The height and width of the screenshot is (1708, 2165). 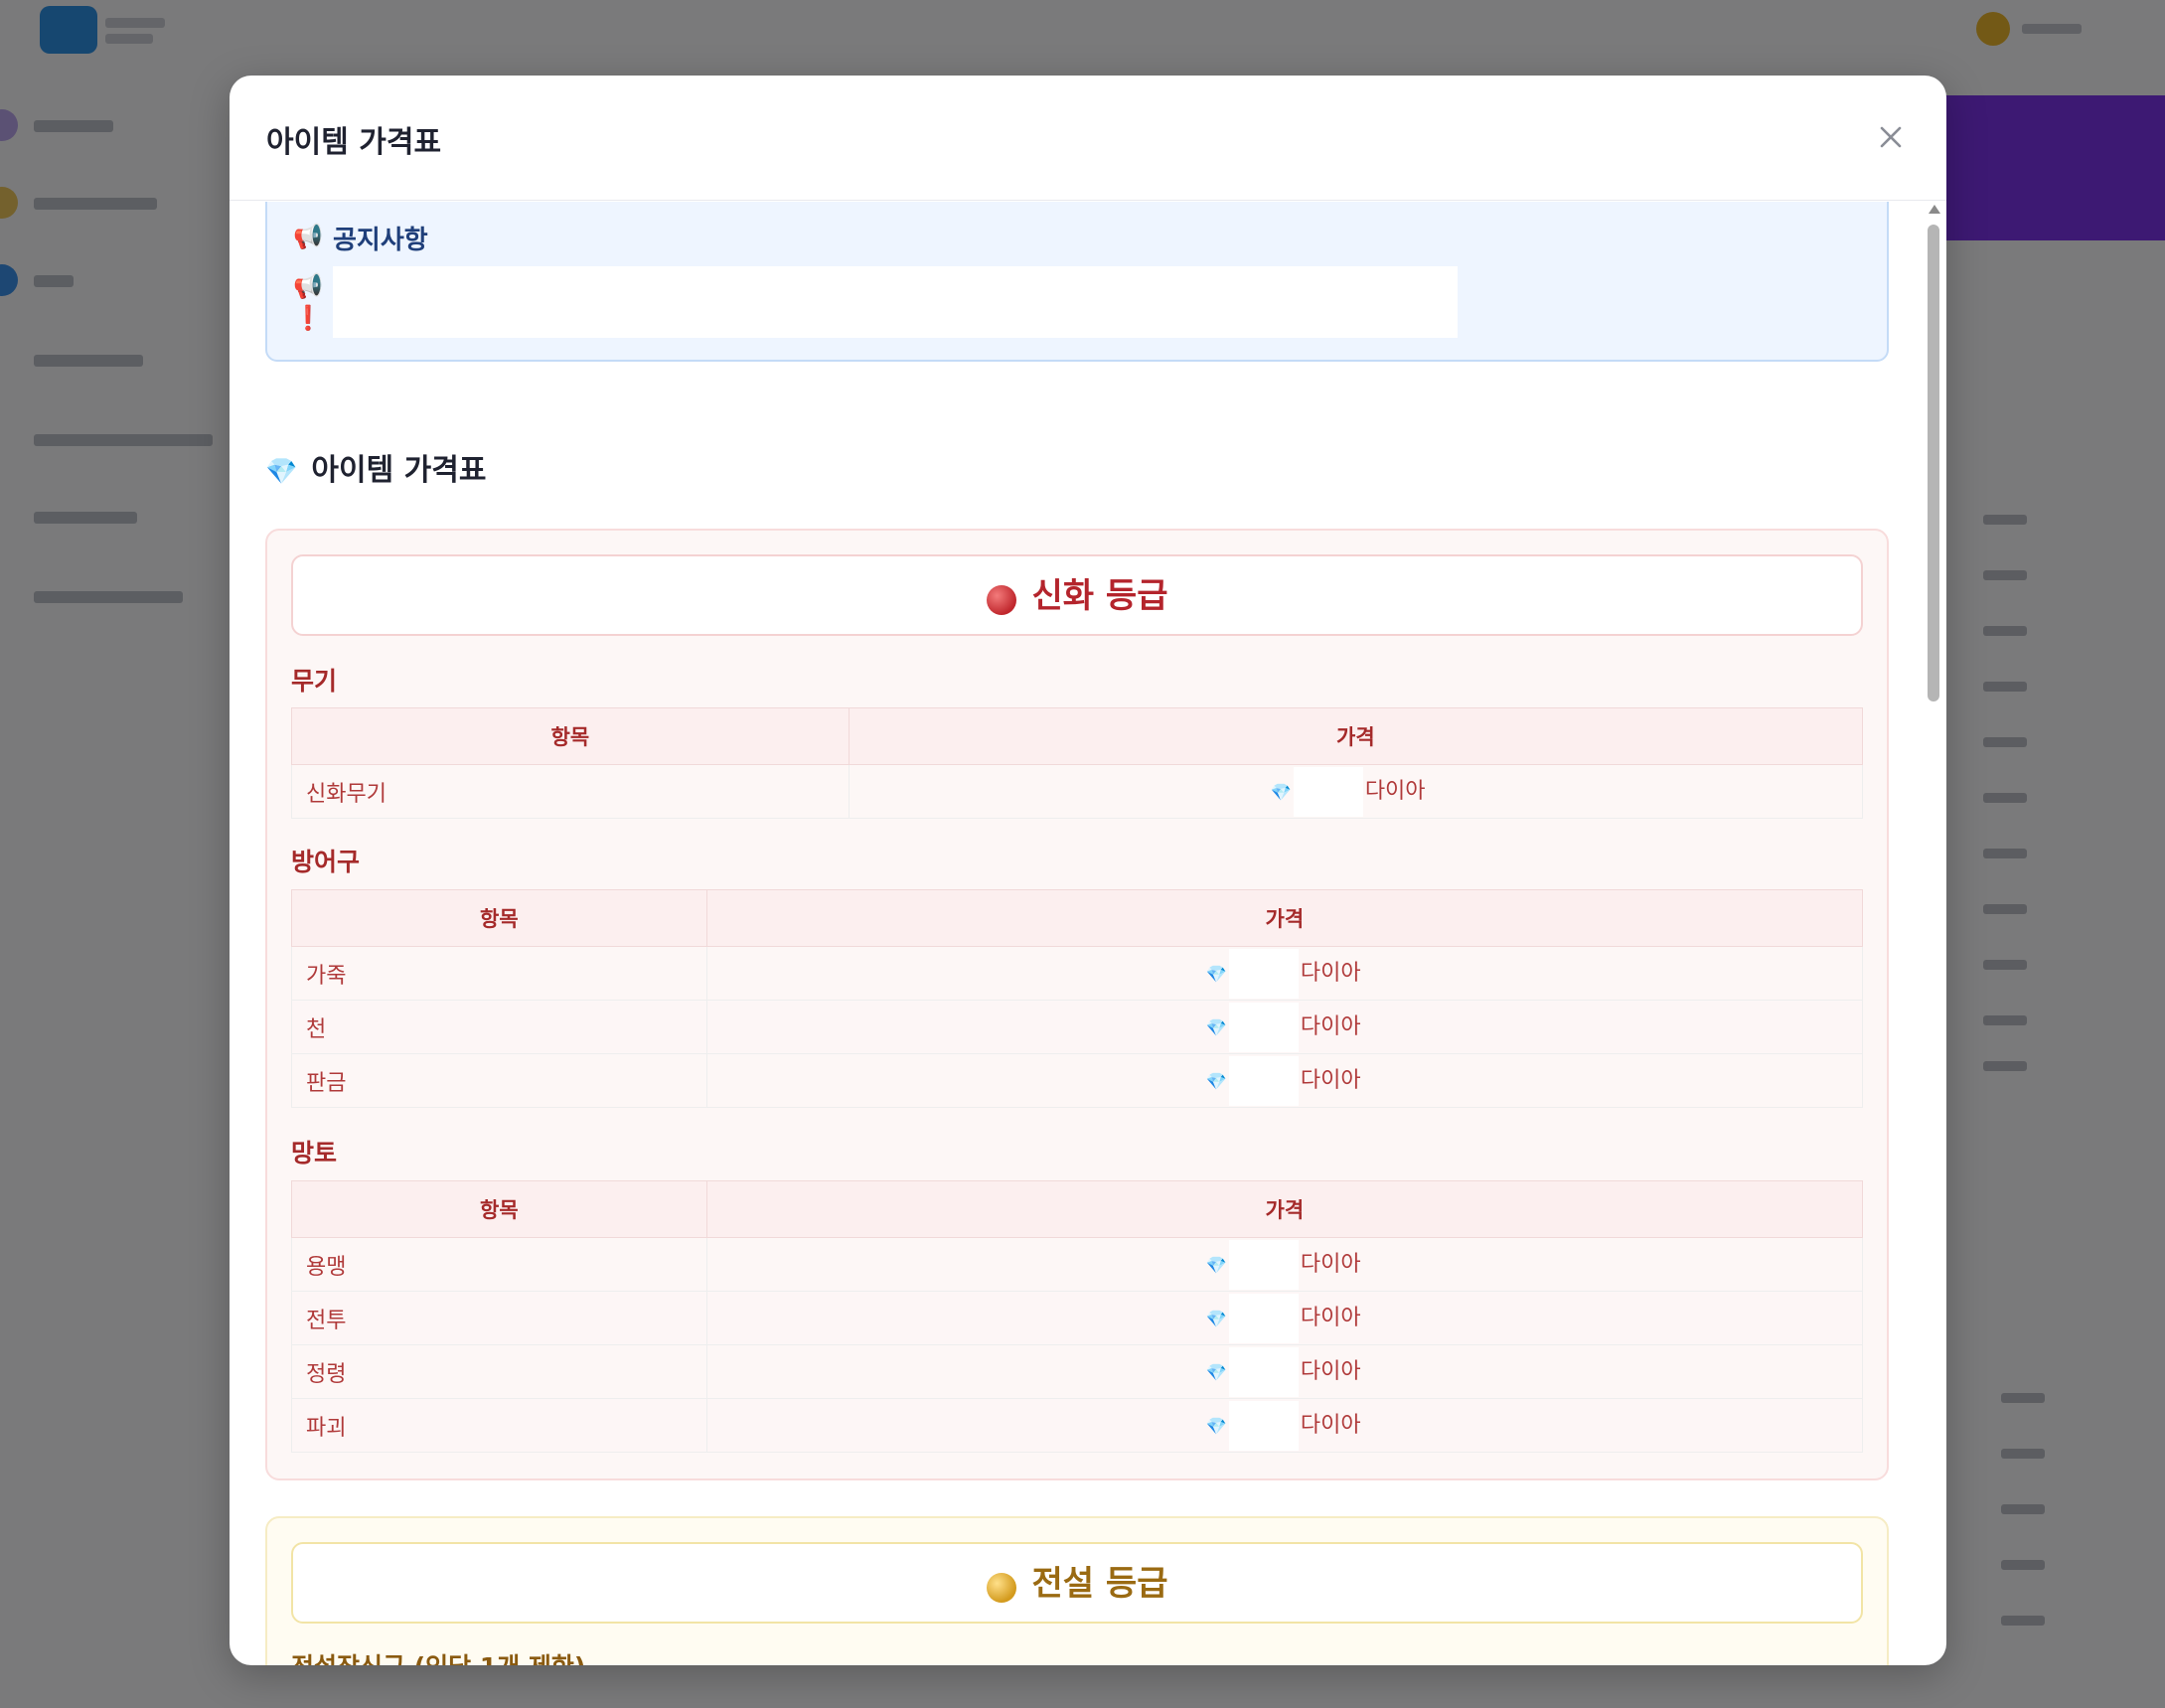 What do you see at coordinates (1001, 599) in the screenshot?
I see `red-orb-icon` at bounding box center [1001, 599].